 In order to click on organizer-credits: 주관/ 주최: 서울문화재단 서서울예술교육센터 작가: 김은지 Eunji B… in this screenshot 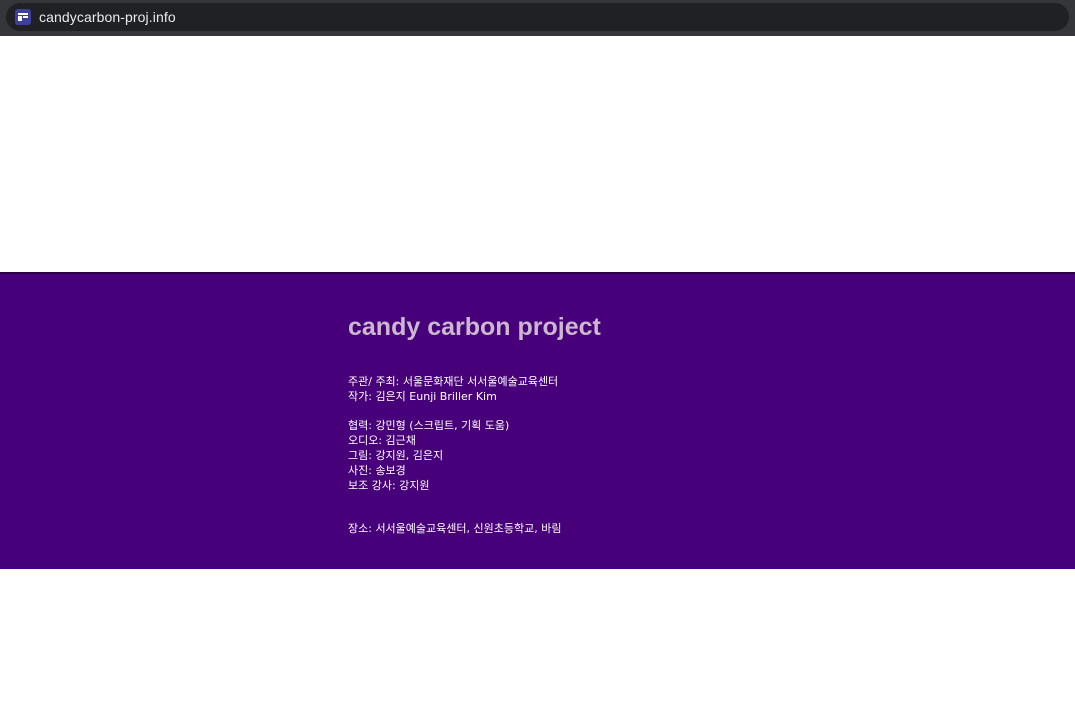, I will do `click(648, 389)`.